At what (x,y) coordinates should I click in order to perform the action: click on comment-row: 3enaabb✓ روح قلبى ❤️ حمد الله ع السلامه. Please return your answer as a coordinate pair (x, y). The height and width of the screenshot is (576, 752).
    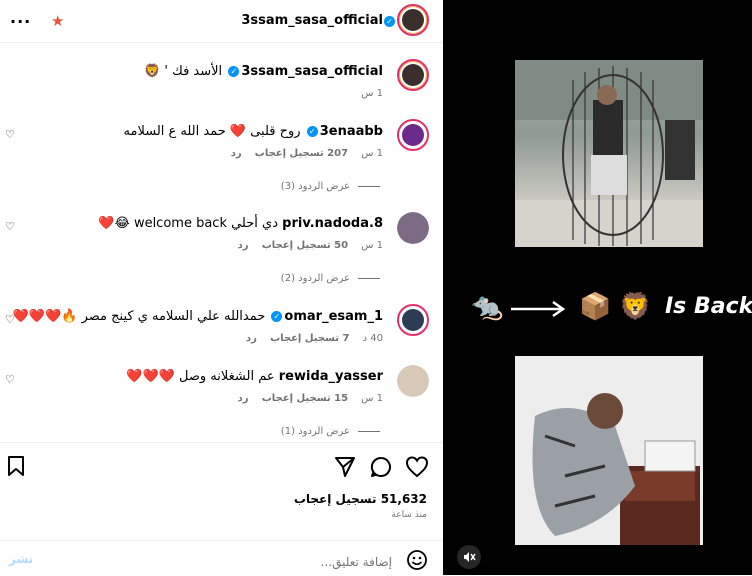
    Looking at the image, I should click on (253, 132).